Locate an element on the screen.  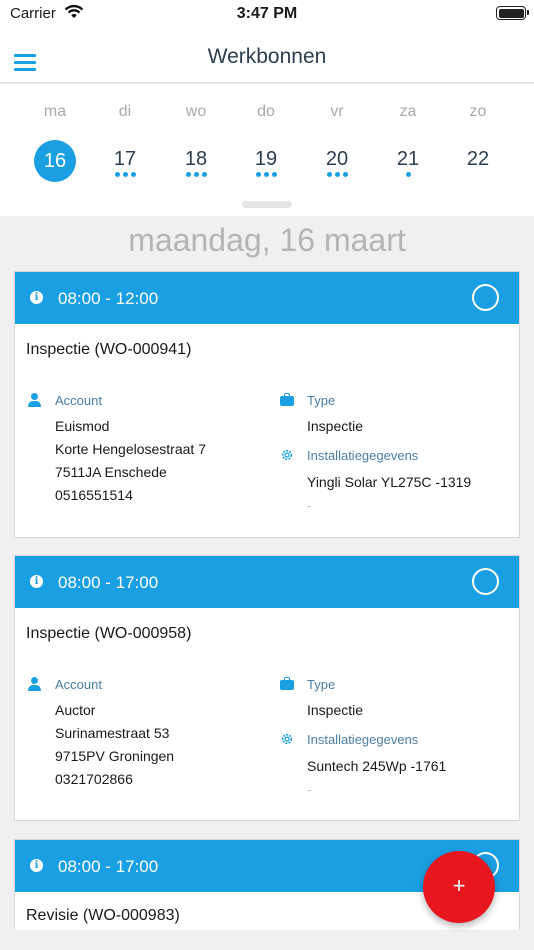
installation-value: Suntech 245Wp -1761 is located at coordinates (377, 766).